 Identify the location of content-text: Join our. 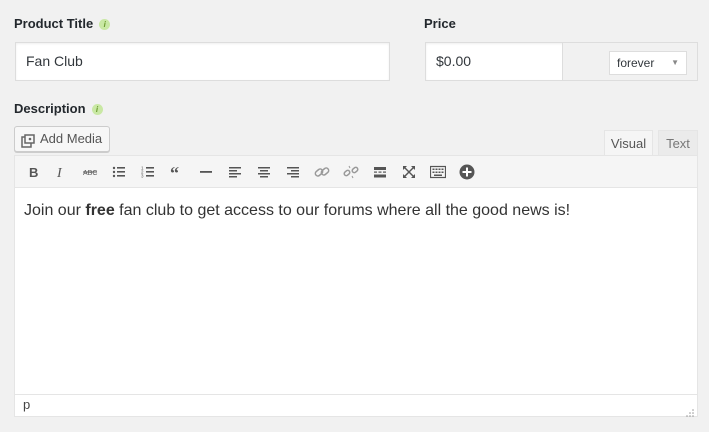
(55, 210).